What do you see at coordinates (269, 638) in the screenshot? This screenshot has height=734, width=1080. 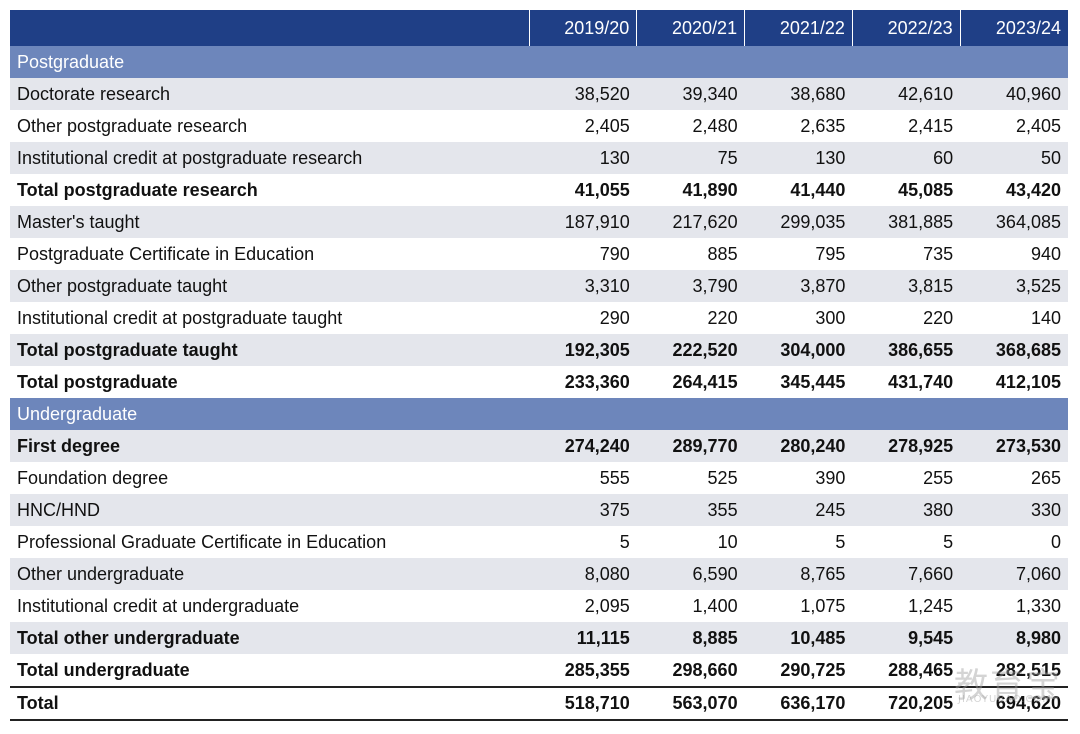 I see `row-label: Total other undergraduate` at bounding box center [269, 638].